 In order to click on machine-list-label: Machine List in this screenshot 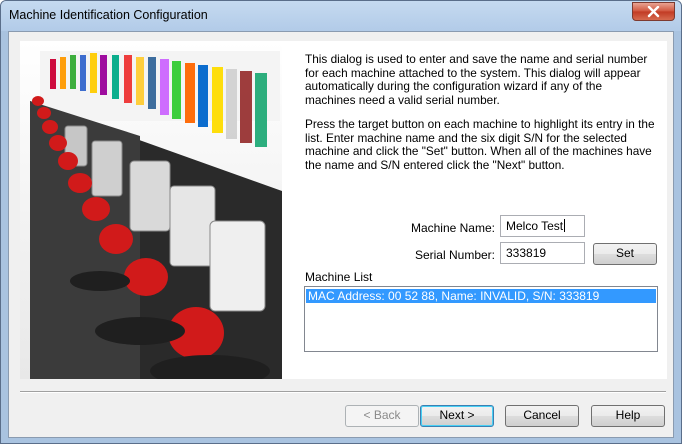, I will do `click(339, 277)`.